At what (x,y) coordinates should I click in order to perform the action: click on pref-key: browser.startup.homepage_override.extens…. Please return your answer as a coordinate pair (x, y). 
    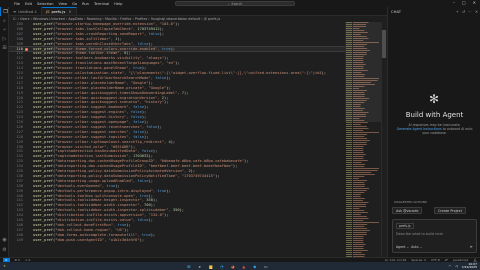
    Looking at the image, I should click on (105, 24).